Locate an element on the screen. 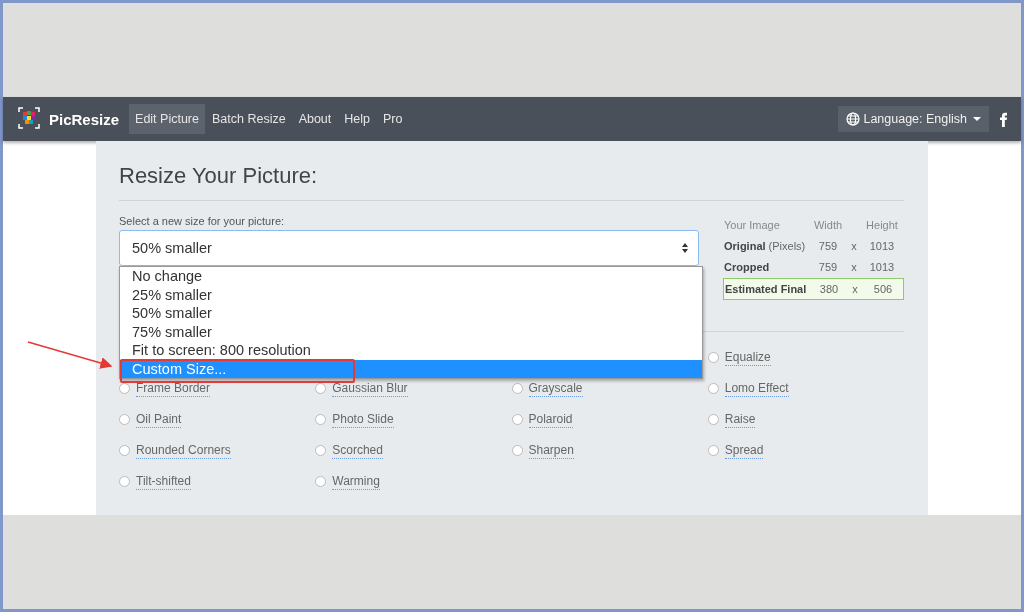 This screenshot has height=612, width=1024. effect-label: Tilt-shifted is located at coordinates (163, 481).